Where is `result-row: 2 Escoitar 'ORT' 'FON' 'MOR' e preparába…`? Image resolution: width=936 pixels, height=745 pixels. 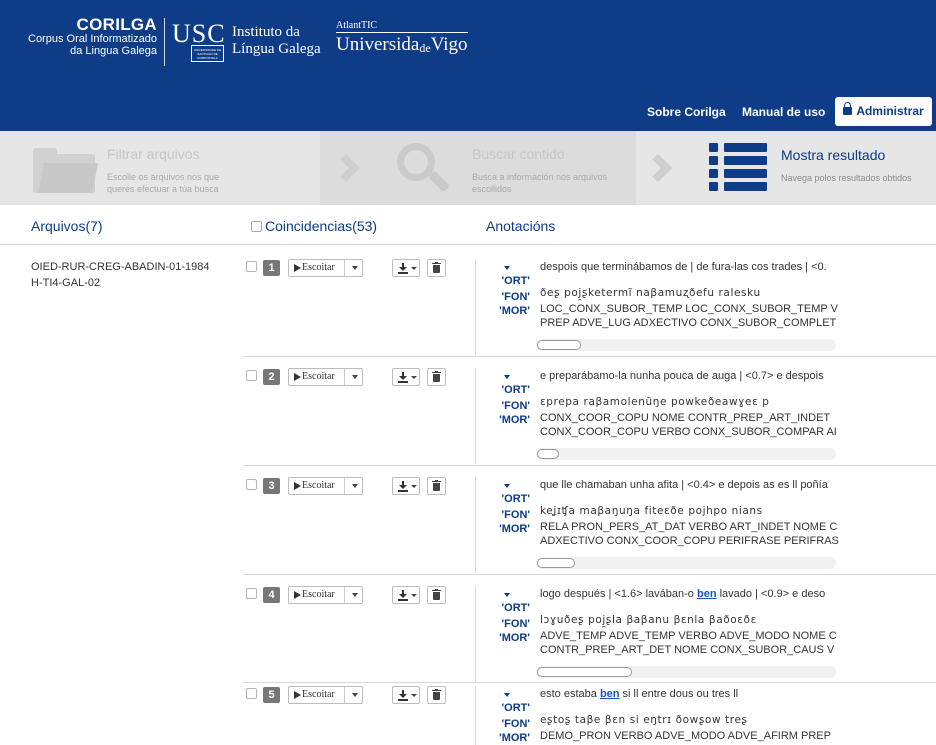 result-row: 2 Escoitar 'ORT' 'FON' 'MOR' e preparába… is located at coordinates (589, 417).